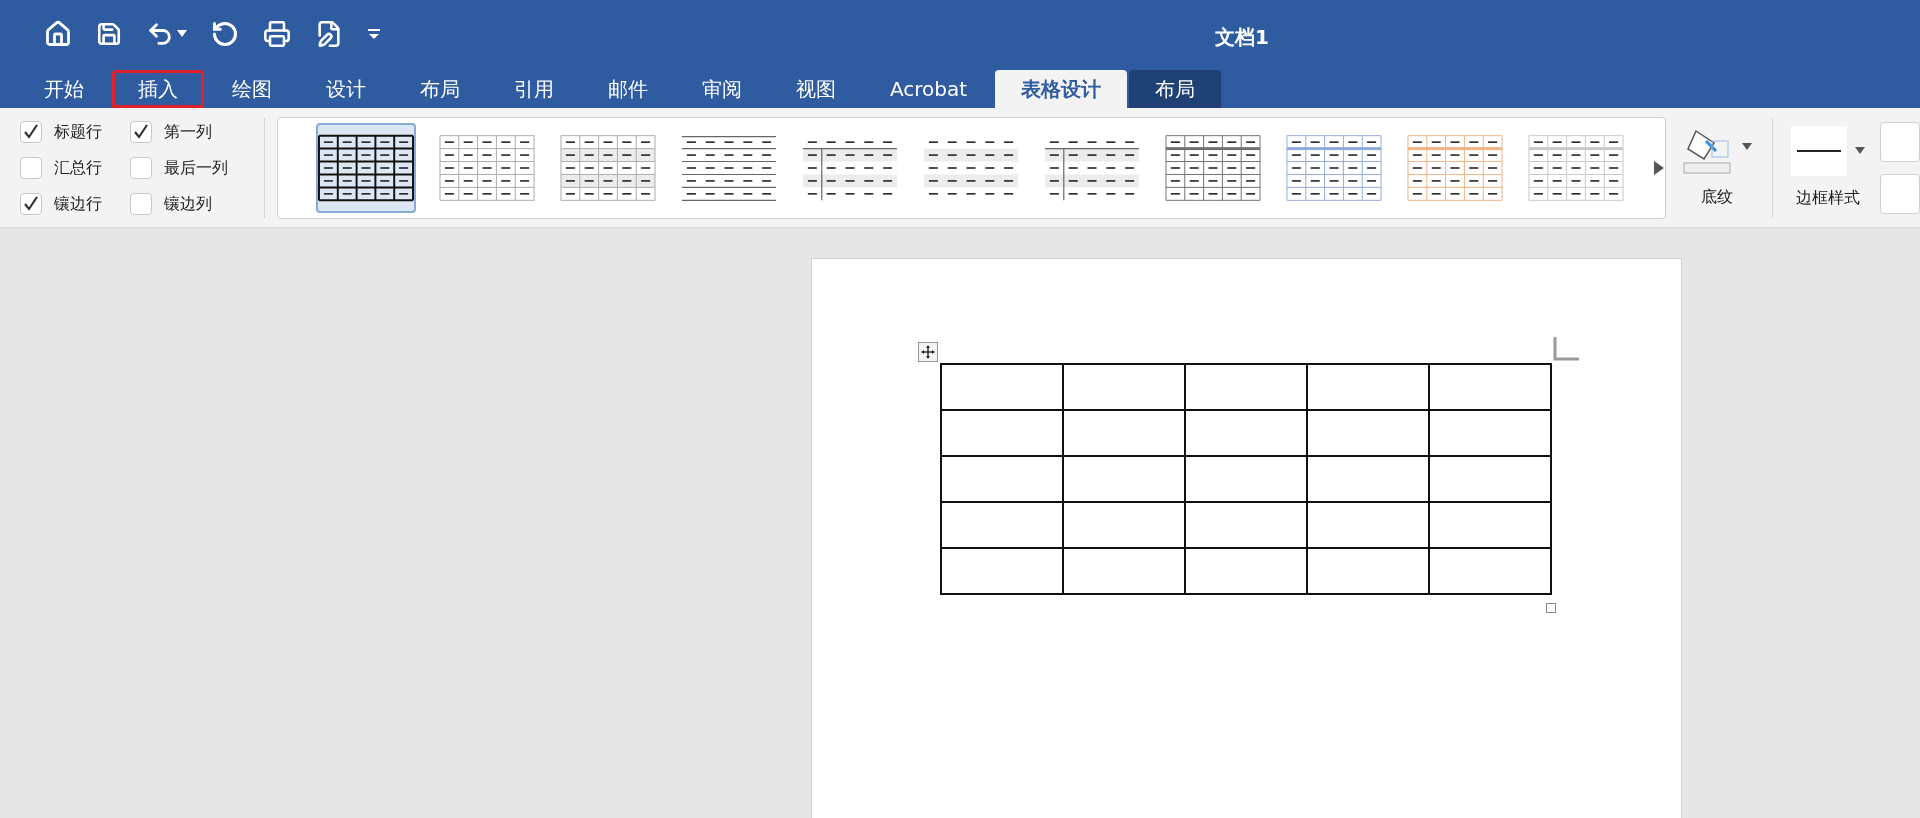 Image resolution: width=1920 pixels, height=818 pixels. What do you see at coordinates (928, 352) in the screenshot?
I see `table-move-handle-icon` at bounding box center [928, 352].